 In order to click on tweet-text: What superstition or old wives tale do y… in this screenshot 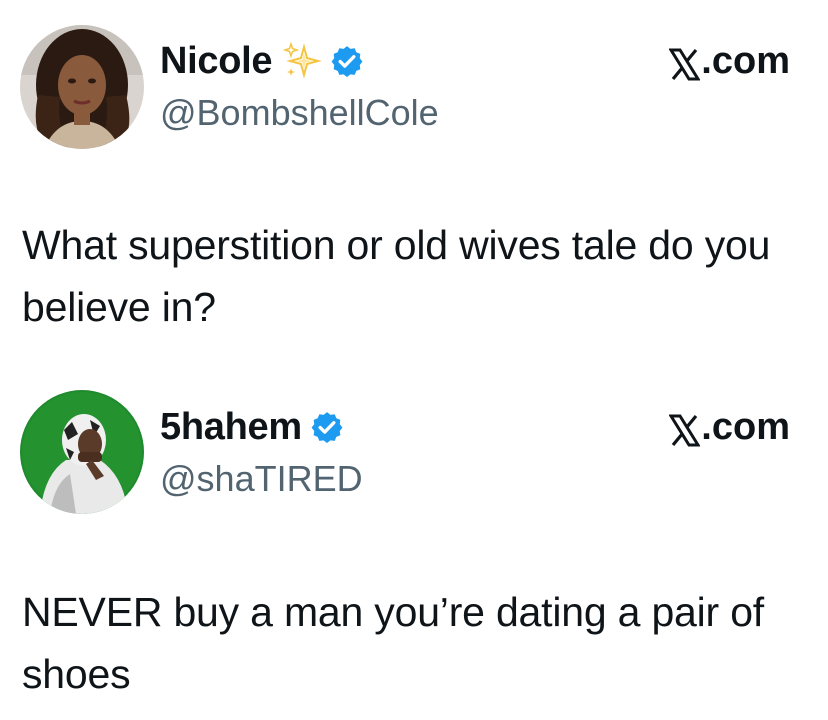, I will do `click(396, 276)`.